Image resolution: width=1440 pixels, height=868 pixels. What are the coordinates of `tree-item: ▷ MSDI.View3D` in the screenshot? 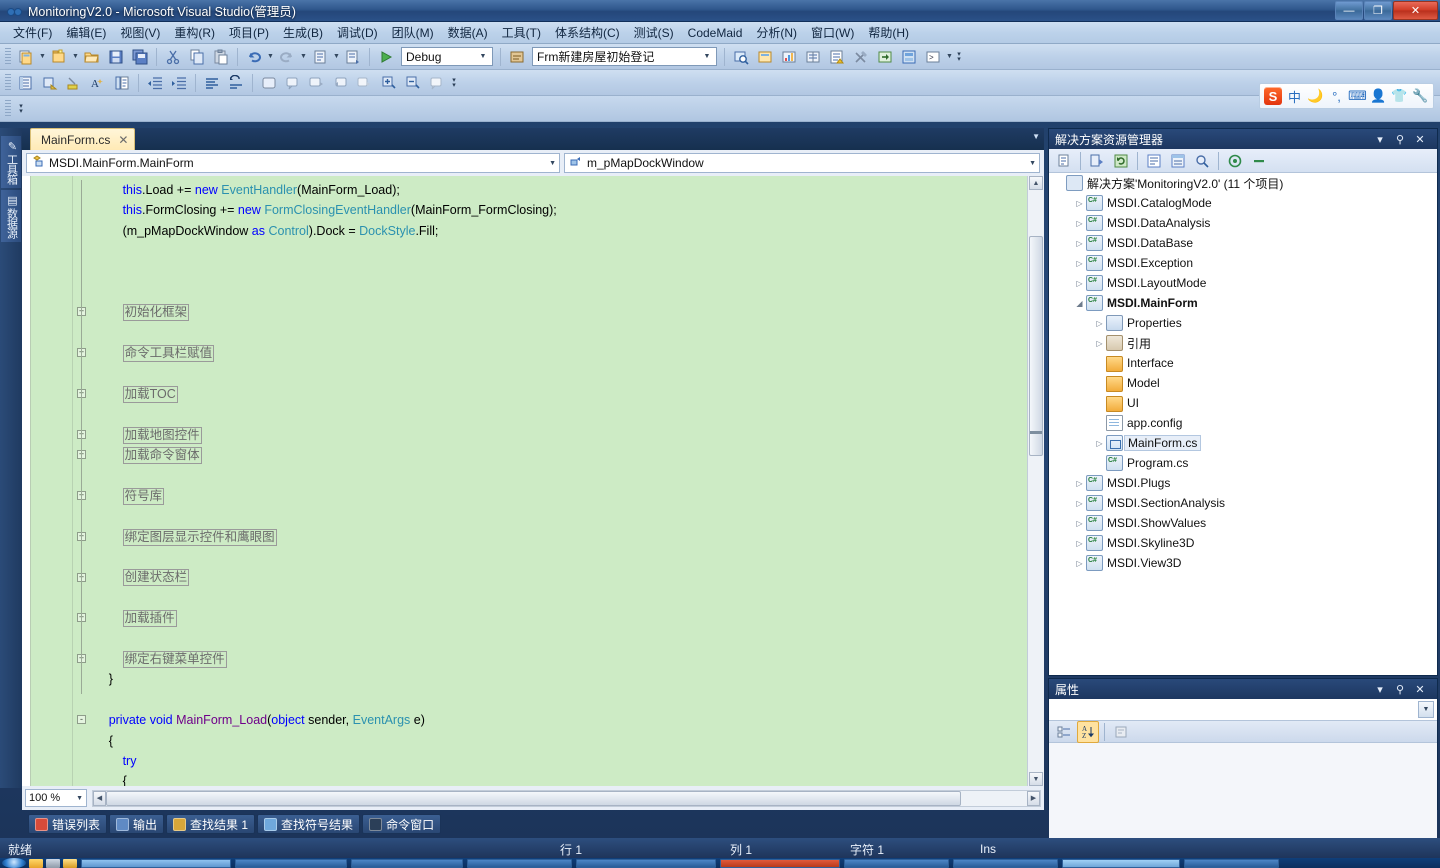 It's located at (1243, 563).